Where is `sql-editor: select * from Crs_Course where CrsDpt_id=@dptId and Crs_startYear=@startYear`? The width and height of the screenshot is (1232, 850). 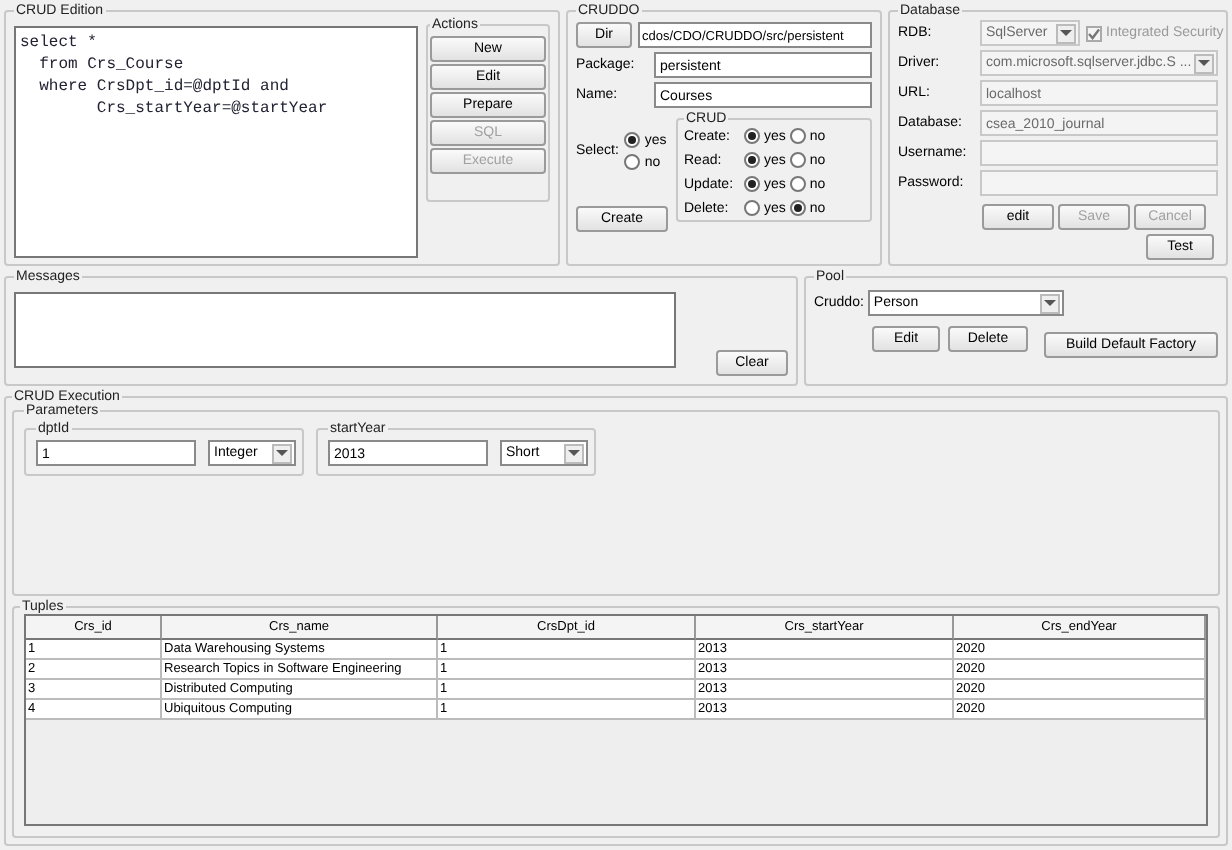 sql-editor: select * from Crs_Course where CrsDpt_id=@dptId and Crs_startYear=@startYear is located at coordinates (216, 142).